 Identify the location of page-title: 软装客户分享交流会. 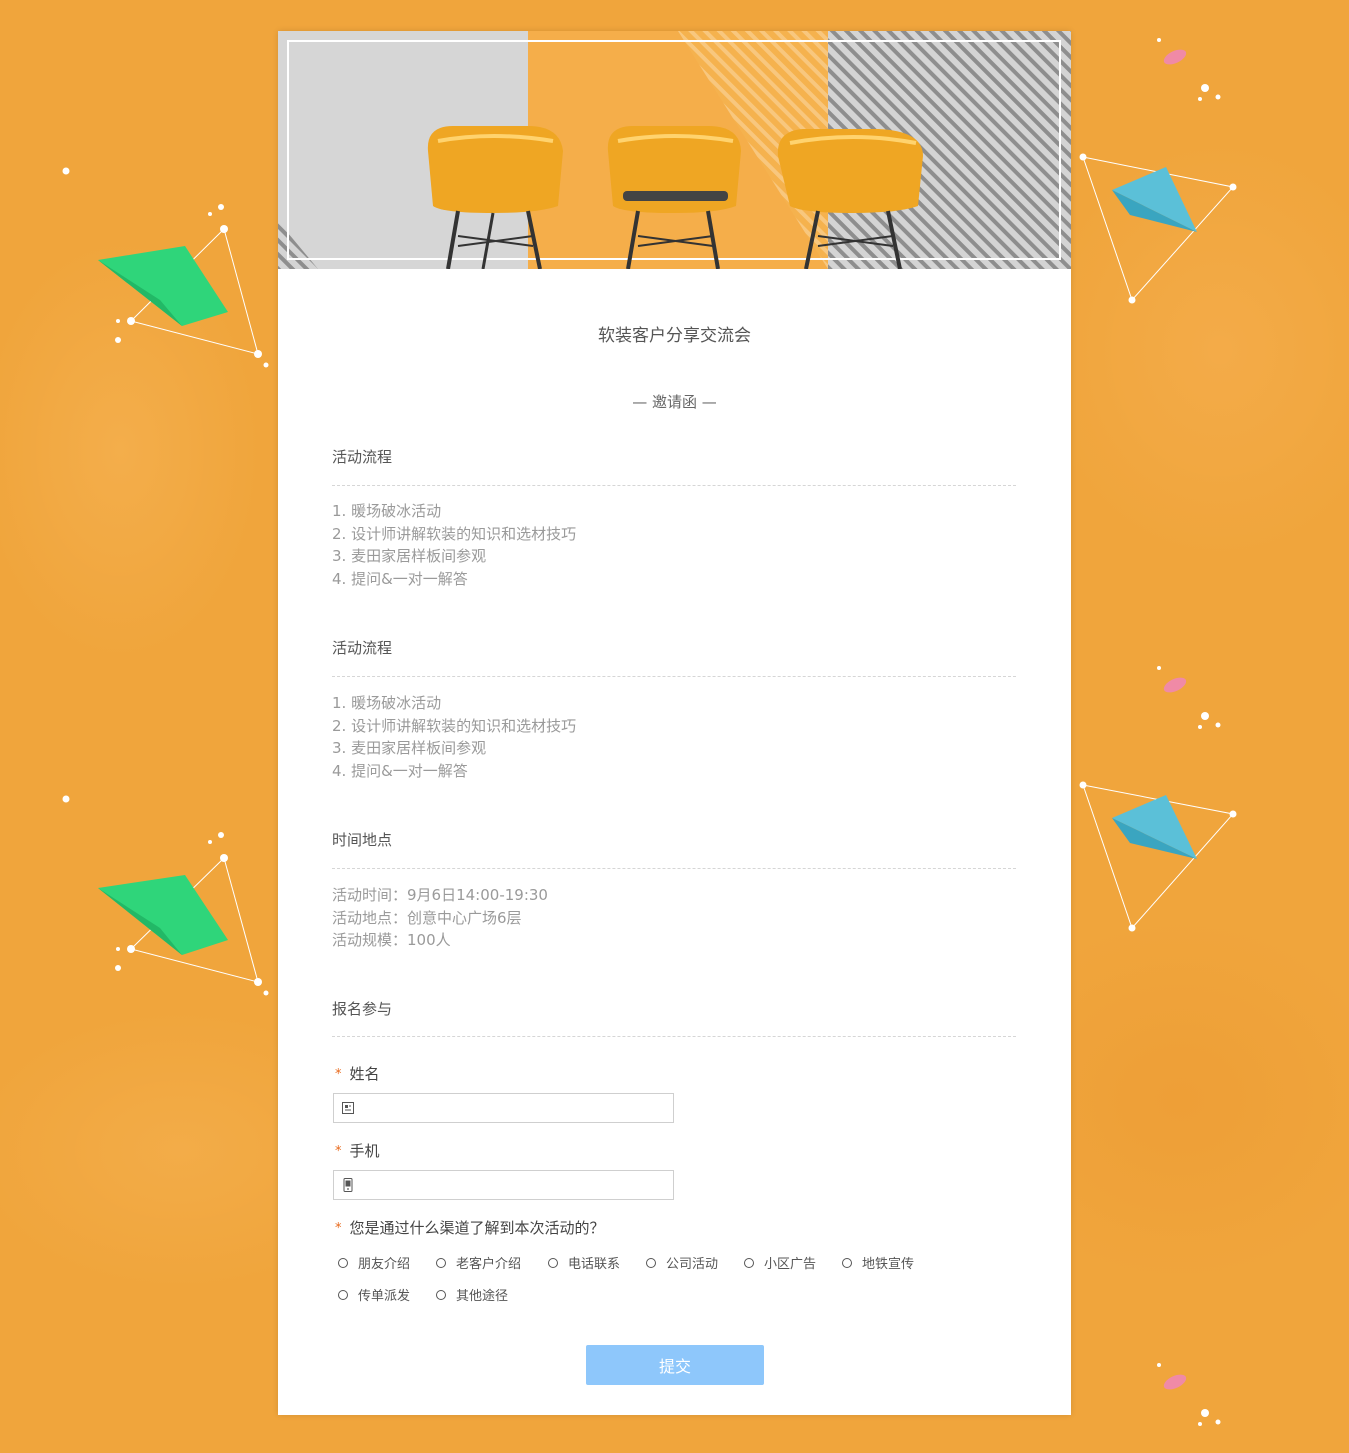
(674, 336).